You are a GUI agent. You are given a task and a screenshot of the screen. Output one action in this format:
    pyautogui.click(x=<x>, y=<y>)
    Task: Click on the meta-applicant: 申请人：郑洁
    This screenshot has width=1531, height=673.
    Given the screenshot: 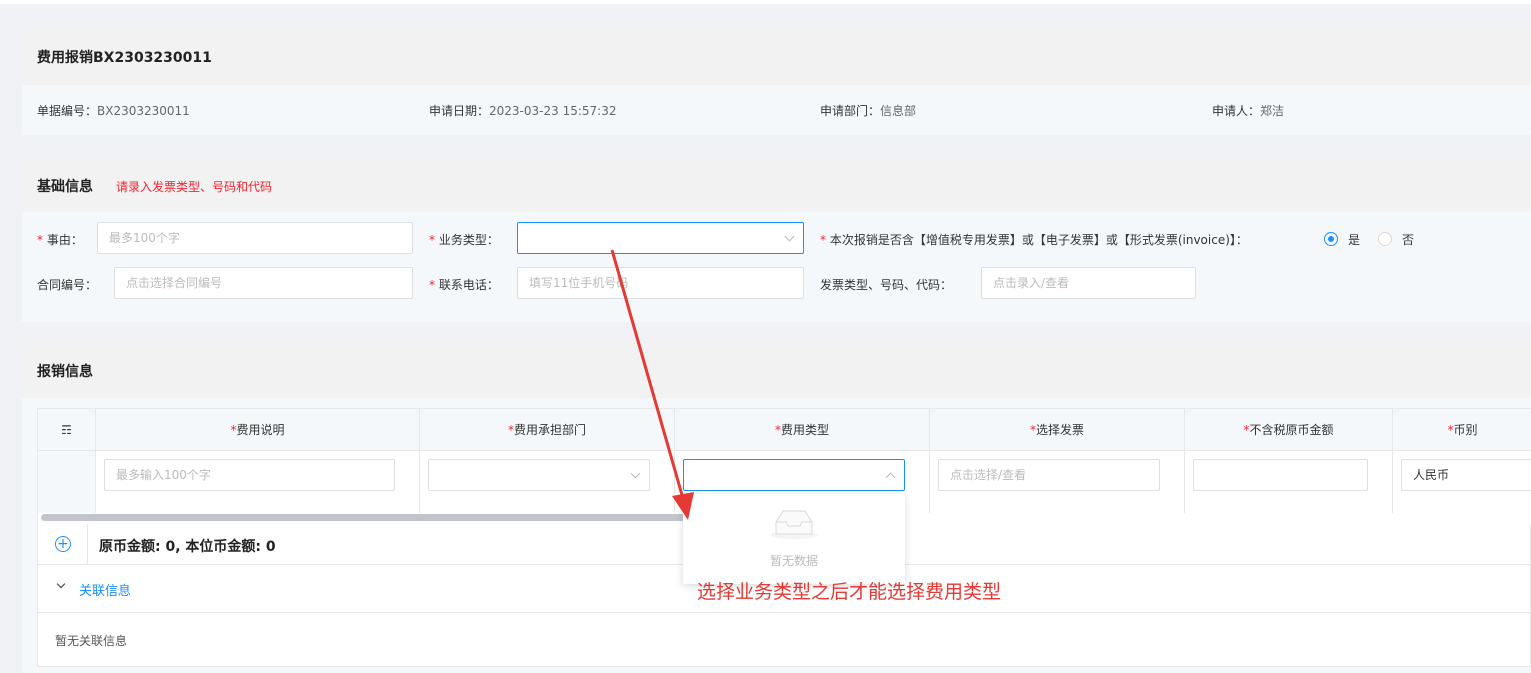 What is the action you would take?
    pyautogui.click(x=1248, y=111)
    